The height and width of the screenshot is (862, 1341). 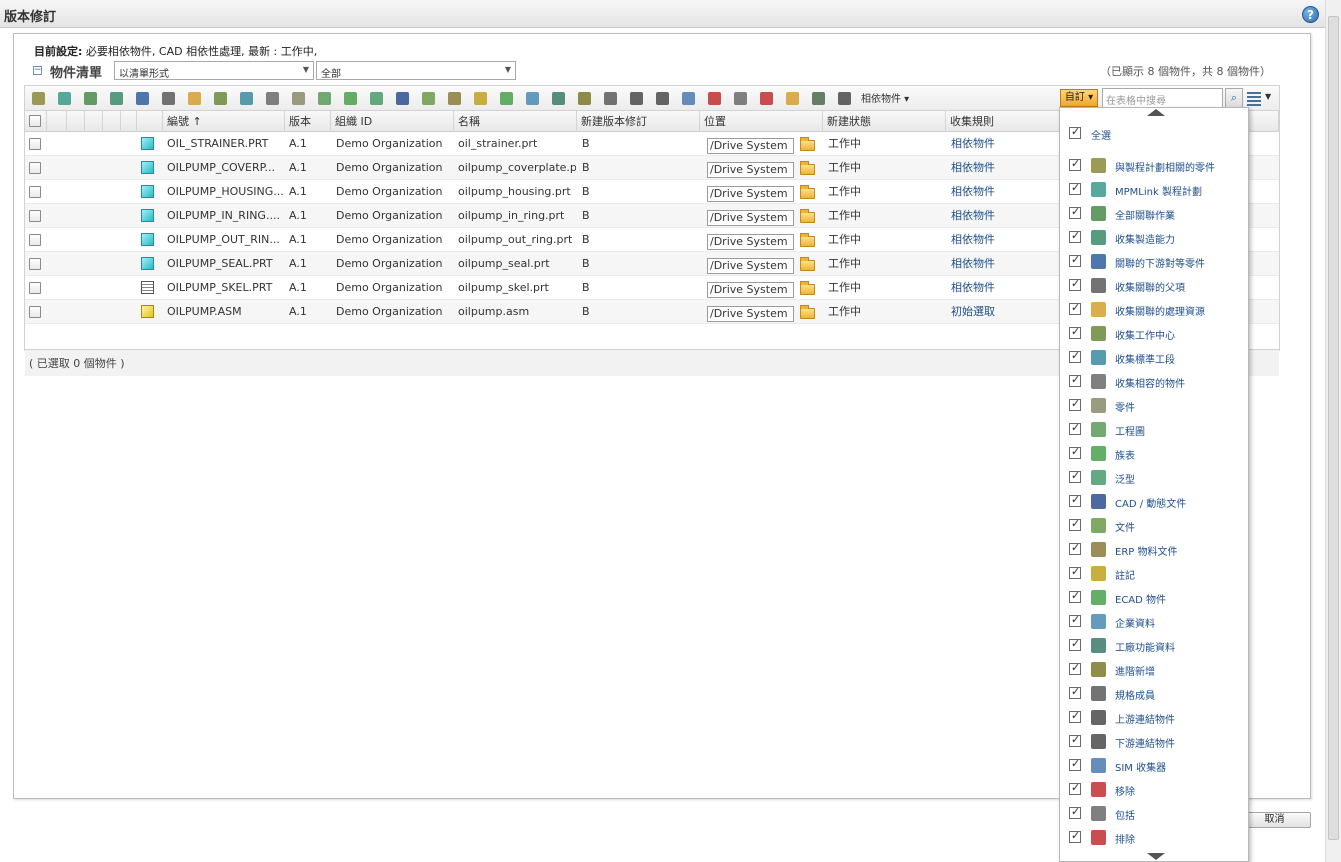 What do you see at coordinates (715, 99) in the screenshot?
I see `remove-icon` at bounding box center [715, 99].